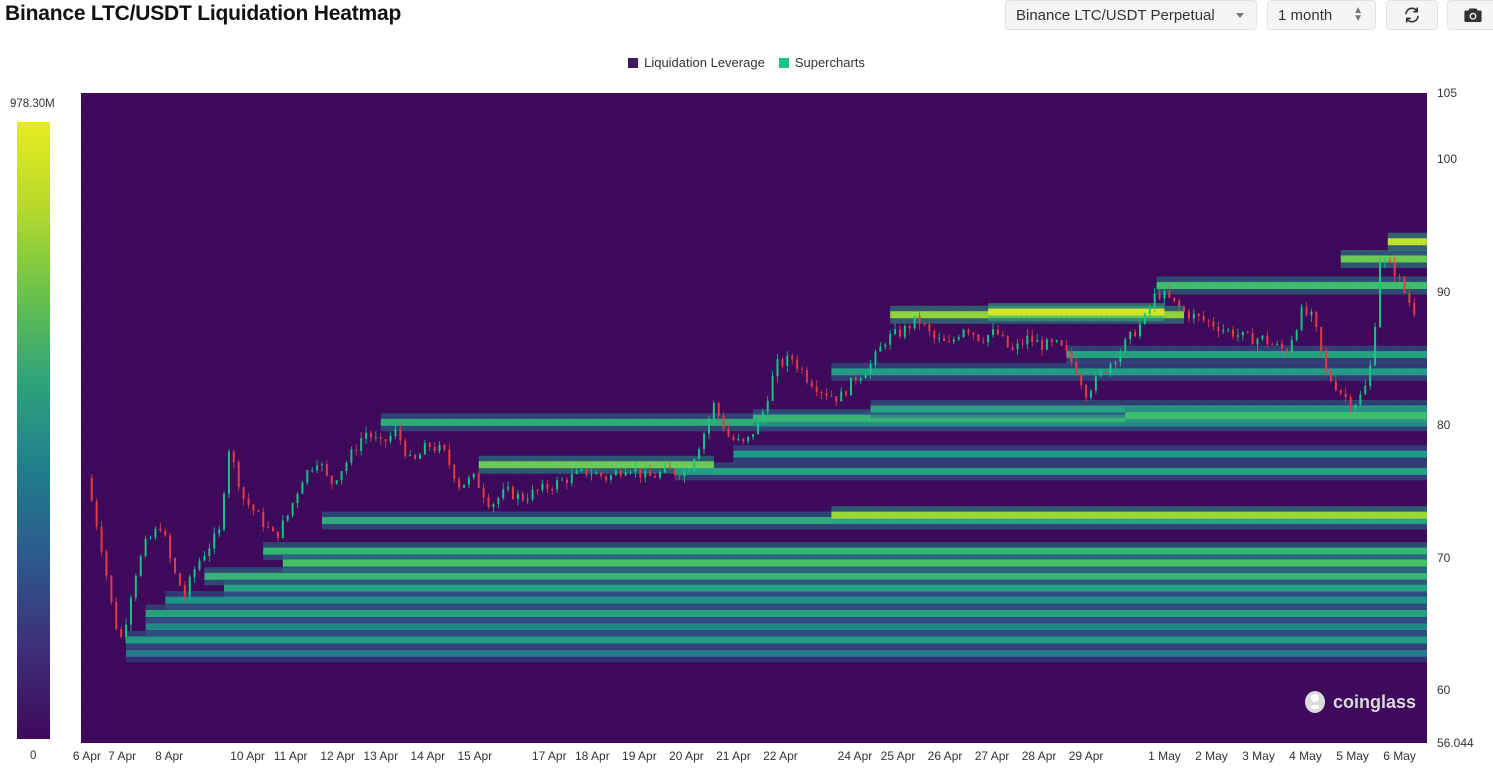  Describe the element at coordinates (1447, 159) in the screenshot. I see `y-tick-label: 100` at that location.